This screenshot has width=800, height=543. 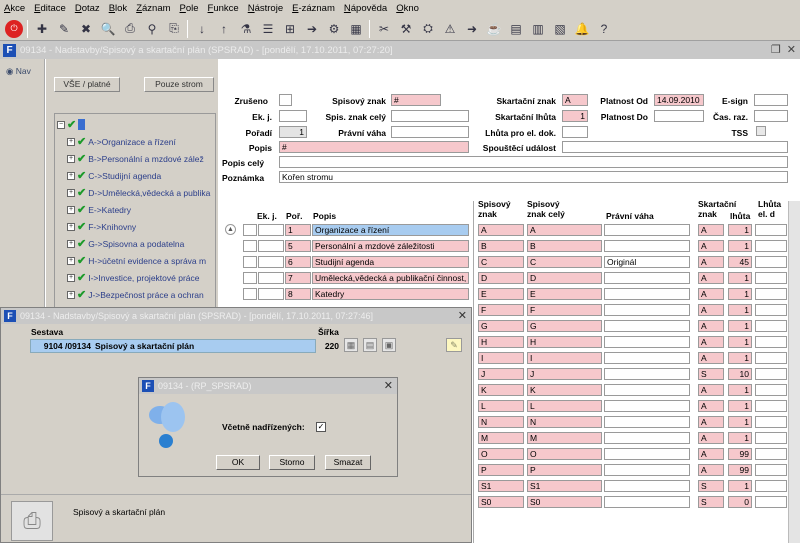 What do you see at coordinates (776, 49) in the screenshot?
I see `restore-icon: ❐` at bounding box center [776, 49].